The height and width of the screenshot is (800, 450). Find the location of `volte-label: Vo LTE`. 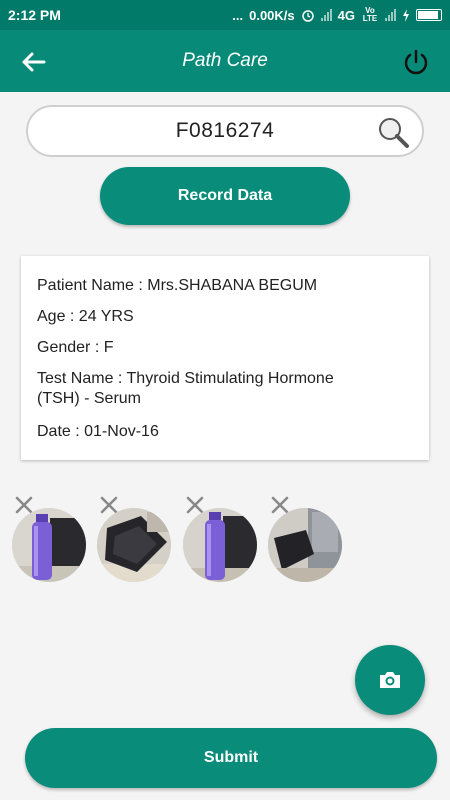

volte-label: Vo LTE is located at coordinates (370, 14).